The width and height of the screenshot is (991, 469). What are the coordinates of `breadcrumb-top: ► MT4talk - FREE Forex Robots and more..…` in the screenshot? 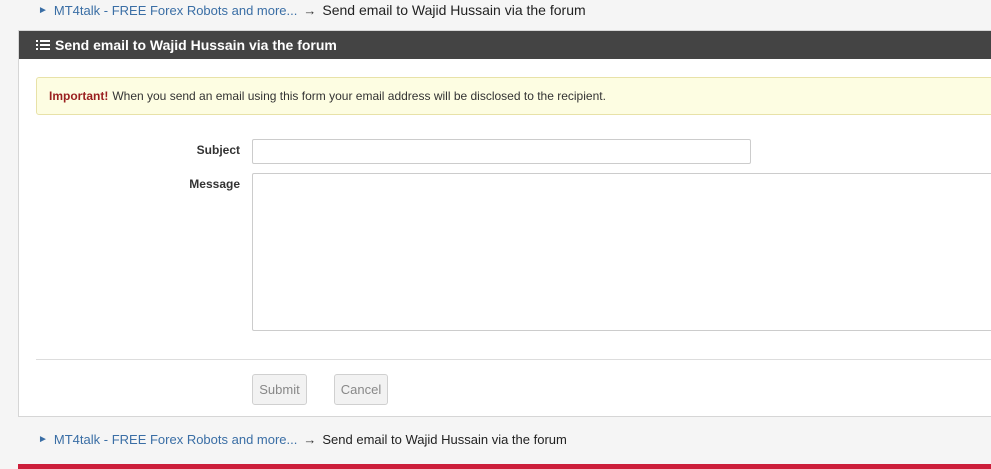 It's located at (312, 10).